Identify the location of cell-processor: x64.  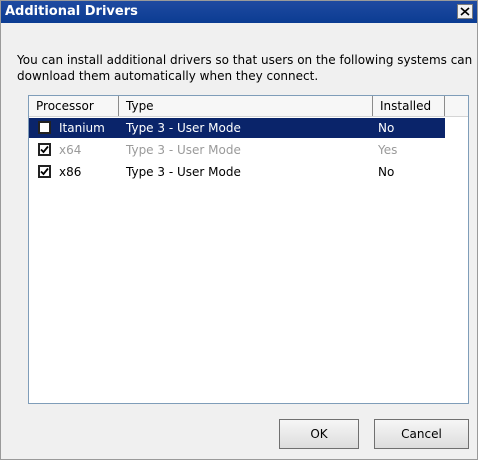
(70, 150).